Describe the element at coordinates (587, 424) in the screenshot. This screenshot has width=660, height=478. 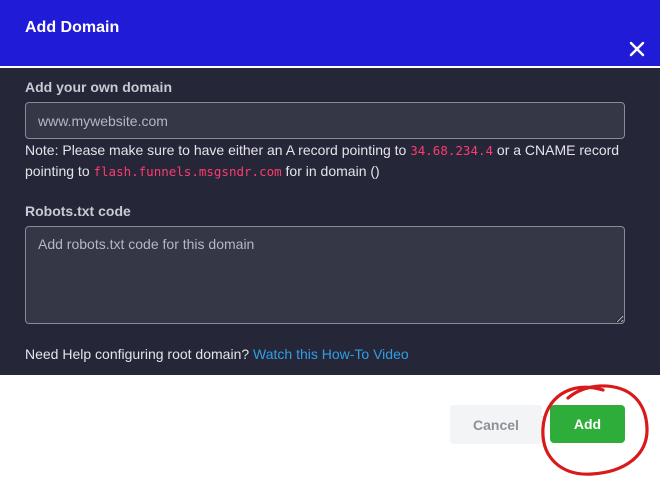
I see `add-button: Add` at that location.